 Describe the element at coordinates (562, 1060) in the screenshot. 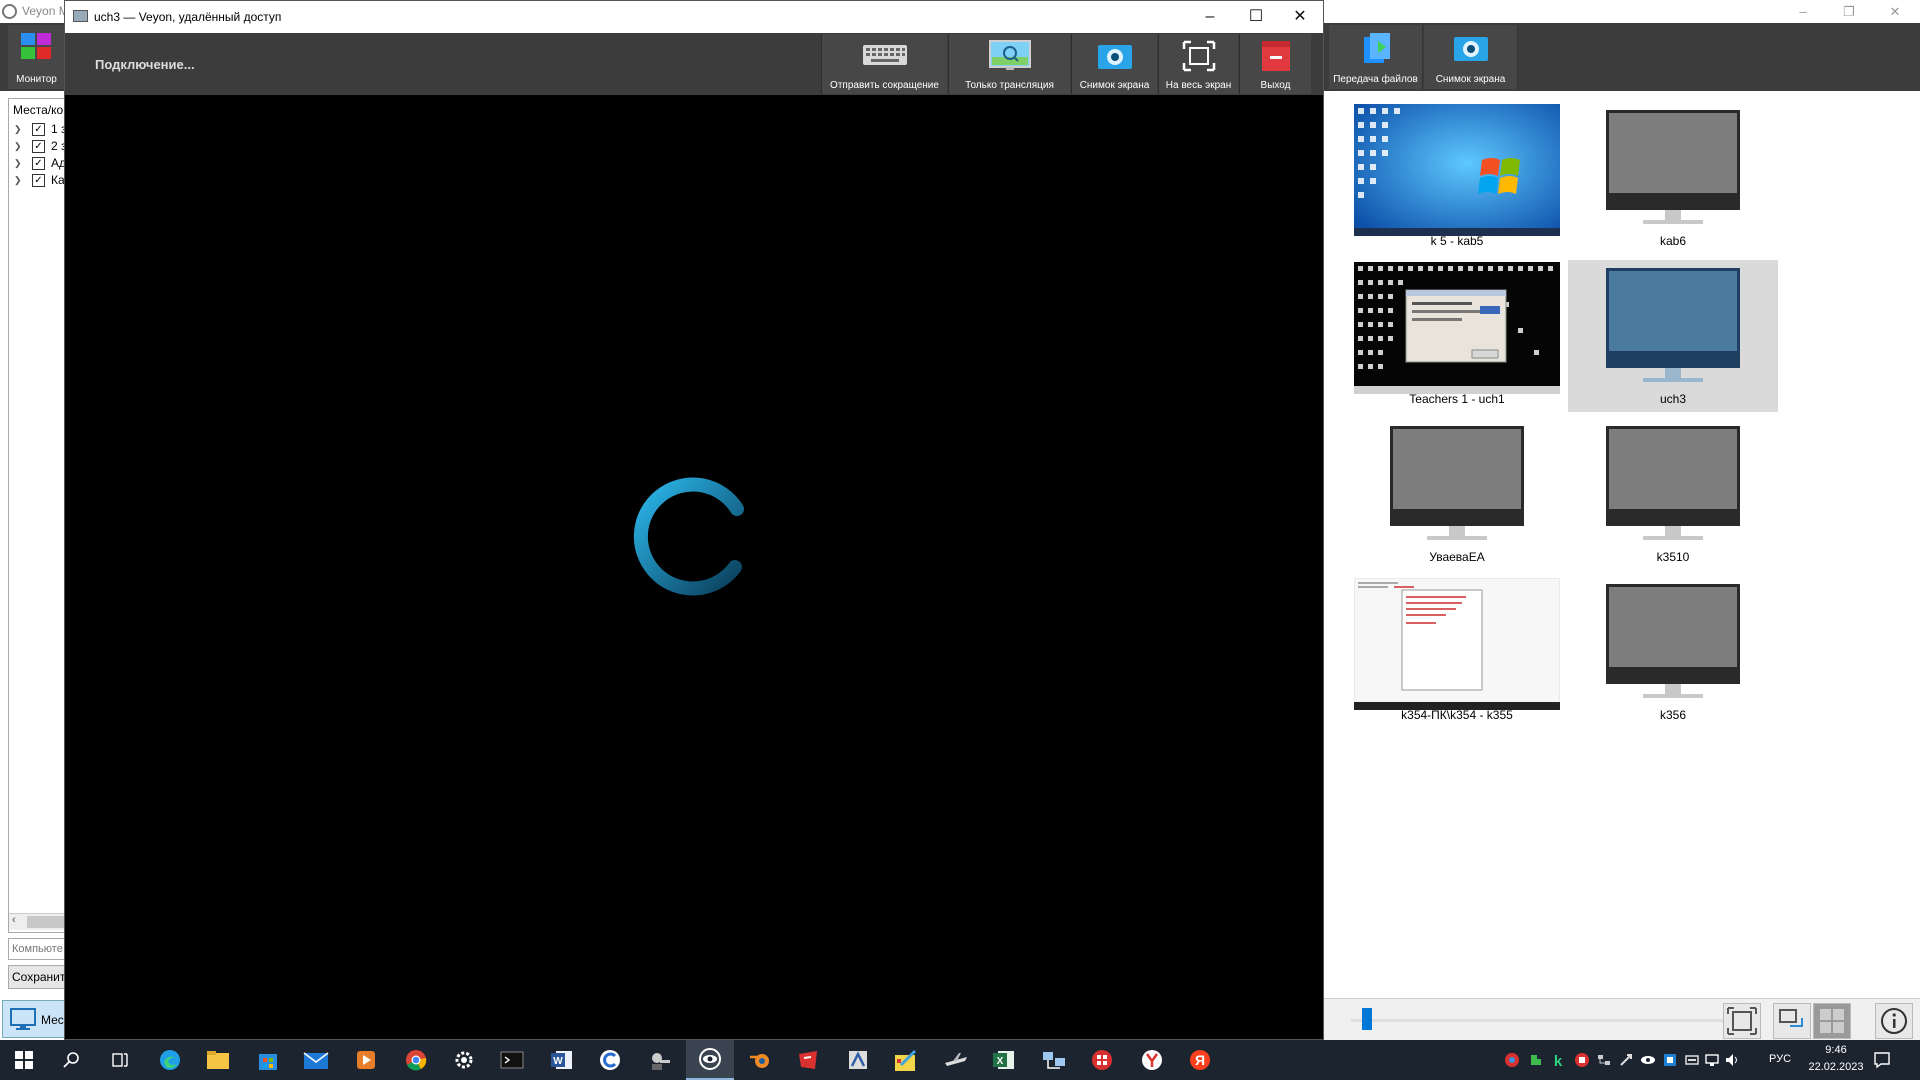

I see `word-icon: W` at that location.